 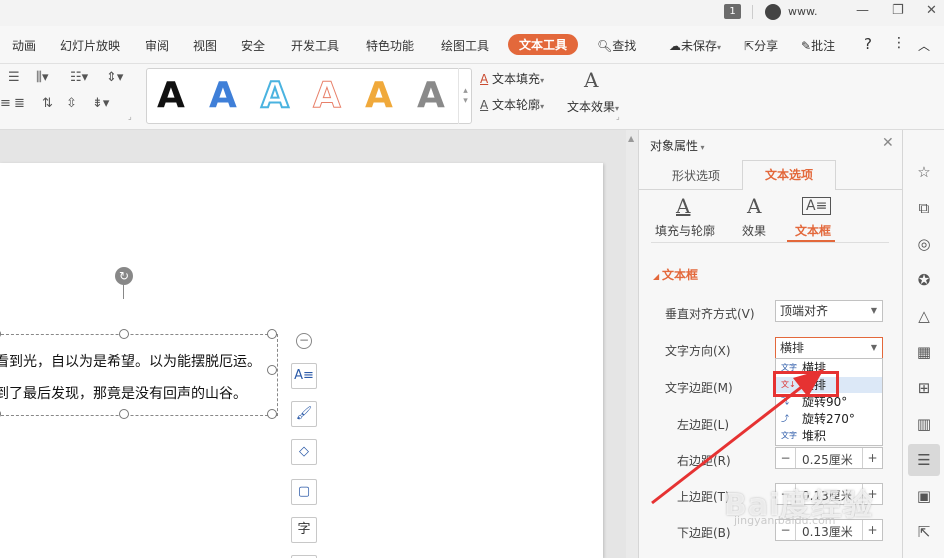 What do you see at coordinates (888, 143) in the screenshot?
I see `close-icon: ✕` at bounding box center [888, 143].